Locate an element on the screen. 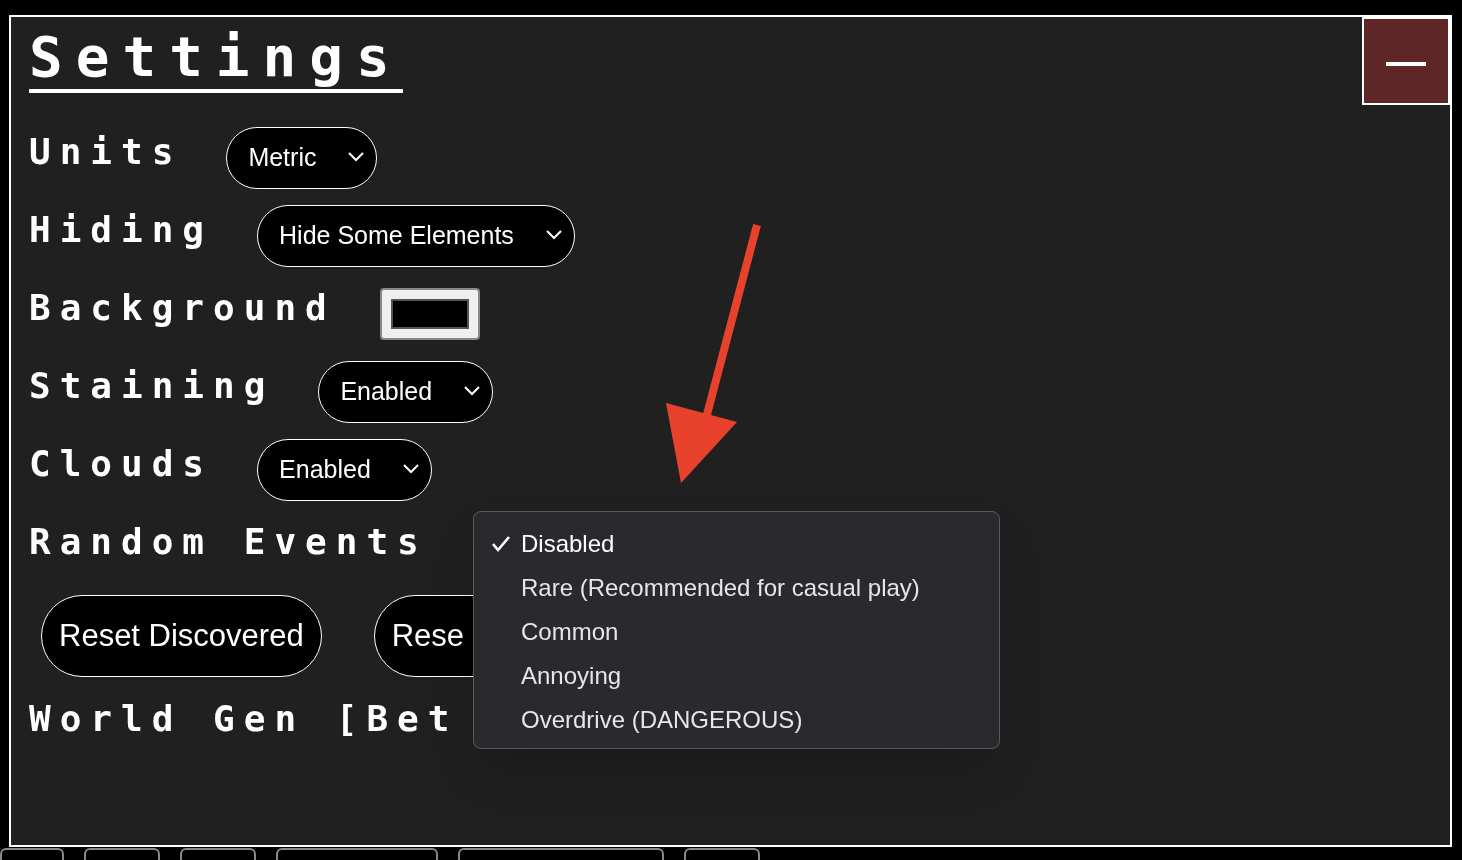 The height and width of the screenshot is (860, 1462). setting-label: Clouds is located at coordinates (121, 464).